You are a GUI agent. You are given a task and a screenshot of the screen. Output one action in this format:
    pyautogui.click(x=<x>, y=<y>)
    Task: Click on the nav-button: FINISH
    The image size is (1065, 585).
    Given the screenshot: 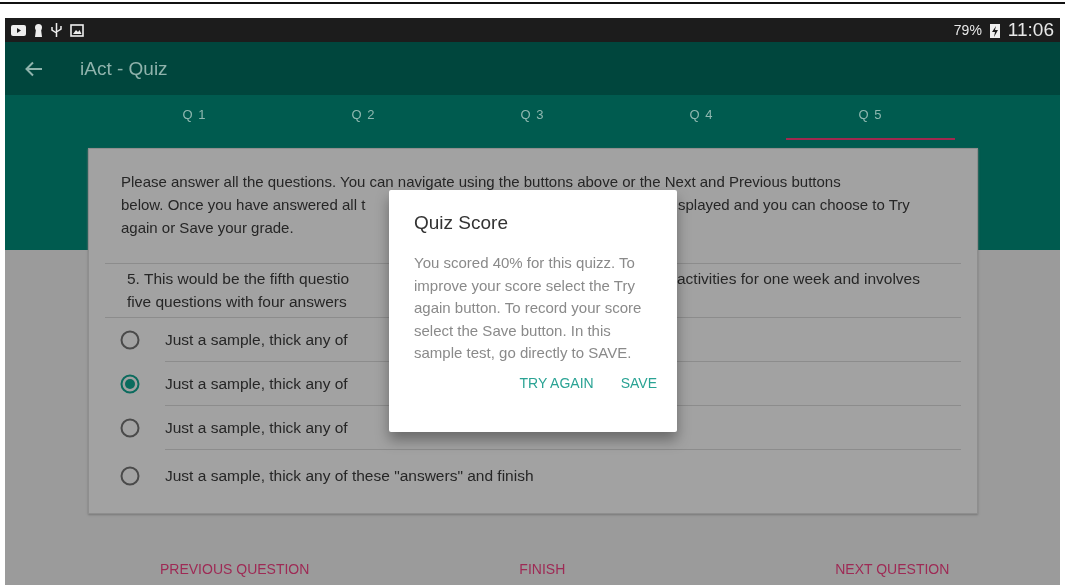 What is the action you would take?
    pyautogui.click(x=542, y=569)
    